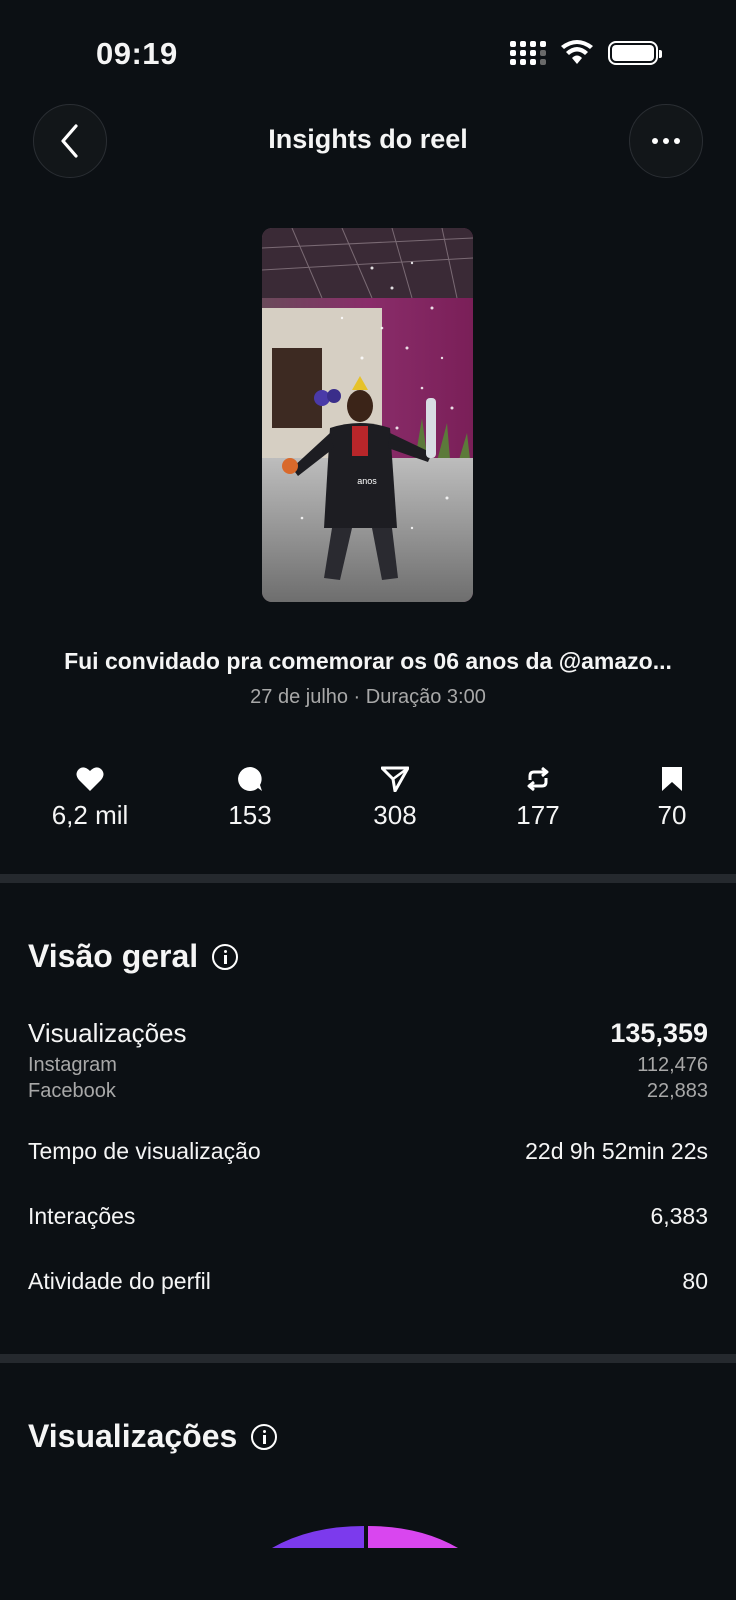  I want to click on facebook-value: 22,883, so click(677, 1091).